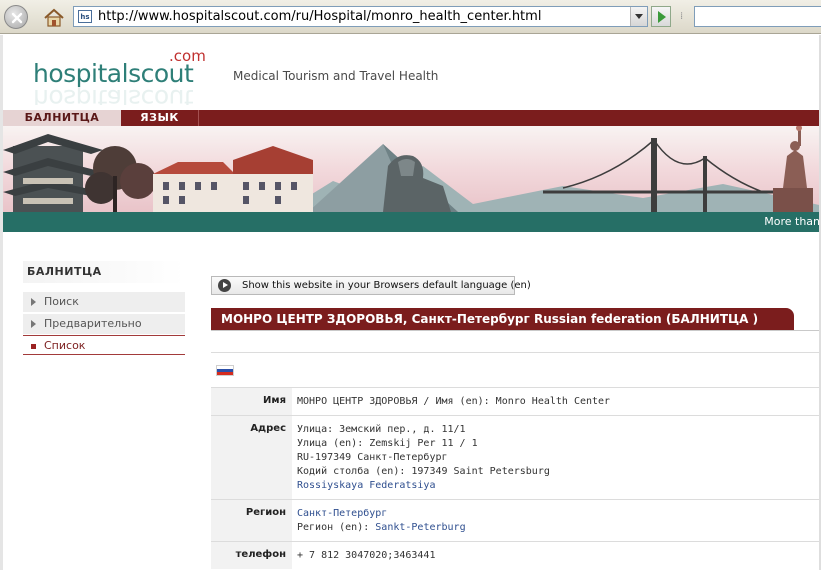 This screenshot has width=821, height=570. I want to click on banner-strip-text: More than, so click(792, 221).